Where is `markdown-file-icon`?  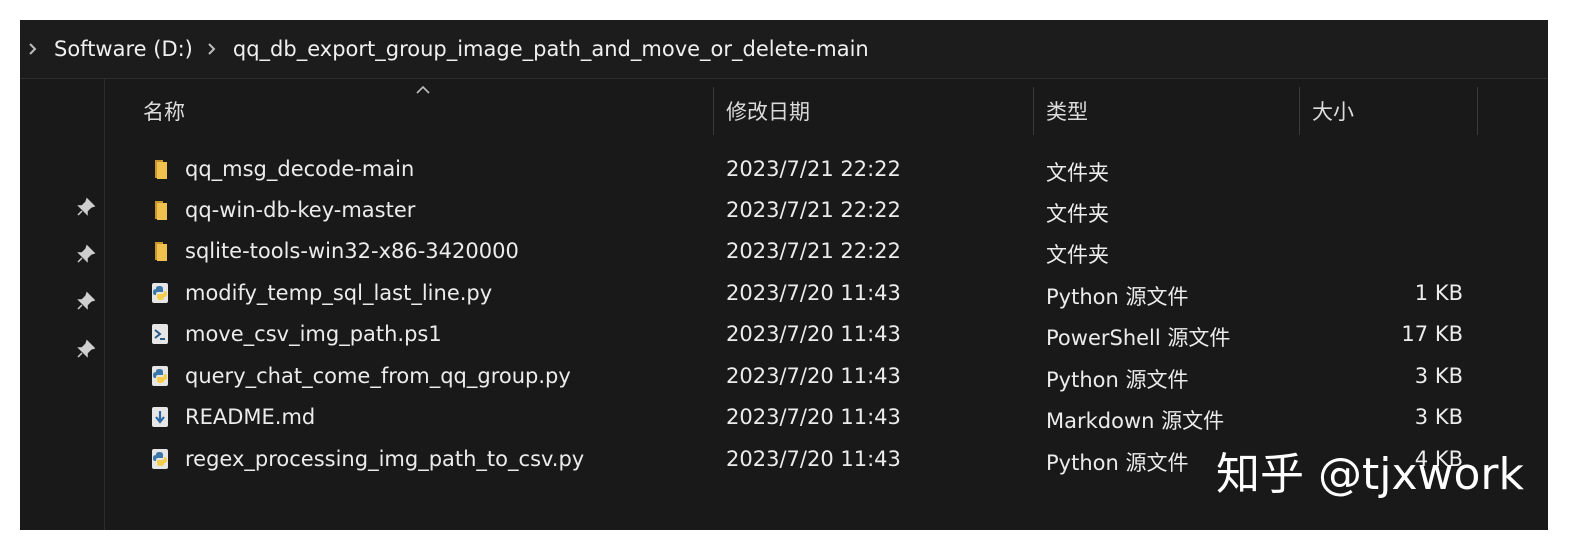
markdown-file-icon is located at coordinates (160, 417).